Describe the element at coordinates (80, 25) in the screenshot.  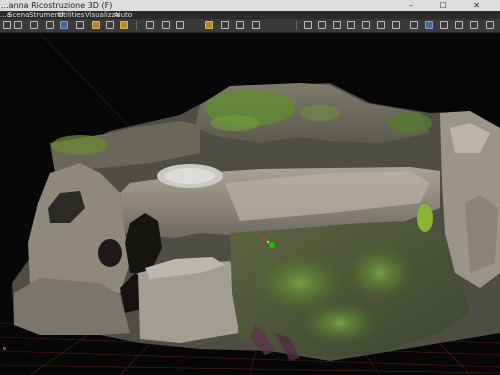
I see `refresh-icon` at that location.